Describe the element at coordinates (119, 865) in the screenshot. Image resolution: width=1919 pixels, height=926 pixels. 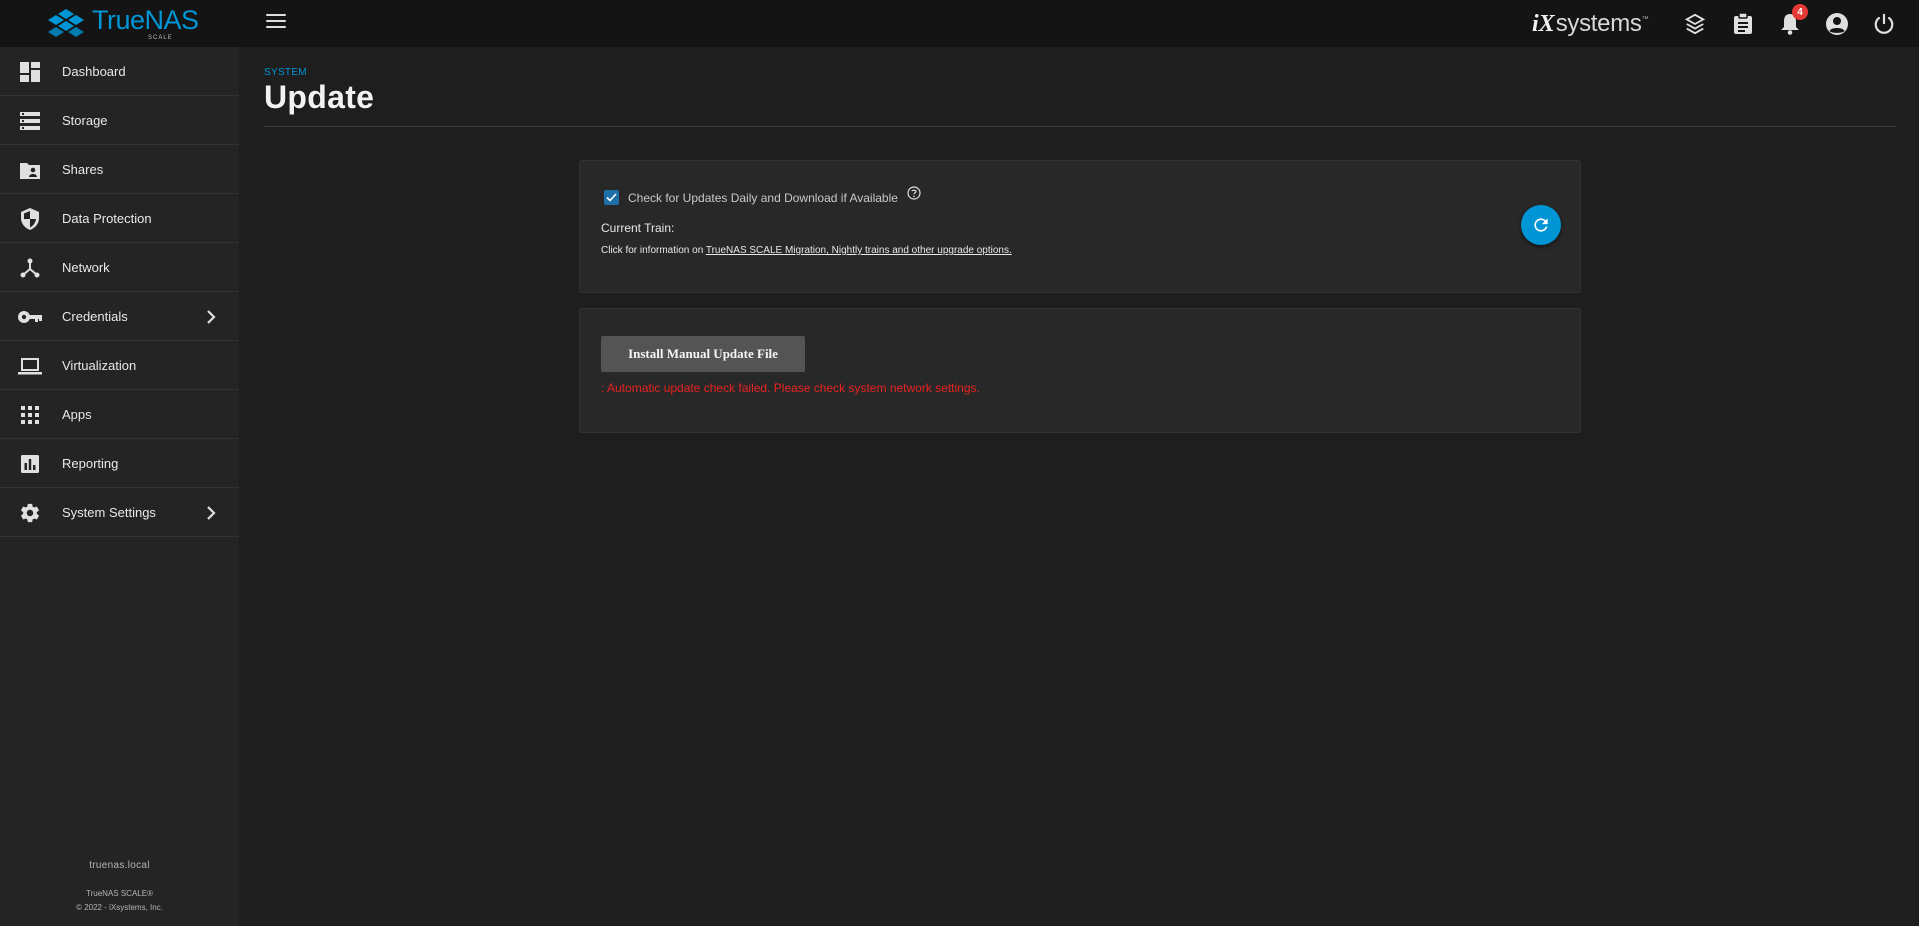
I see `hostname: truenas.local` at that location.